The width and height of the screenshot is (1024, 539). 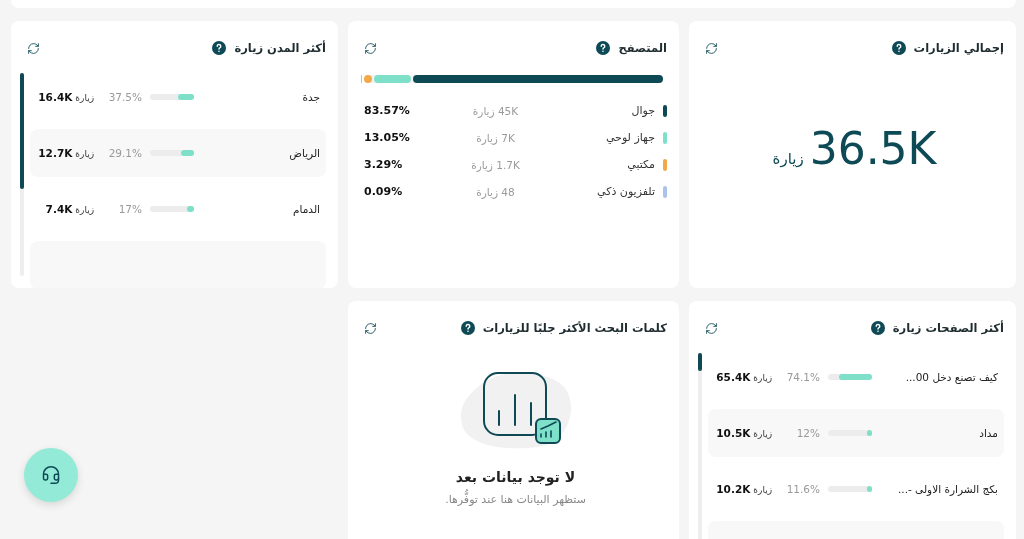 What do you see at coordinates (387, 110) in the screenshot?
I see `percent-label: 83.57%` at bounding box center [387, 110].